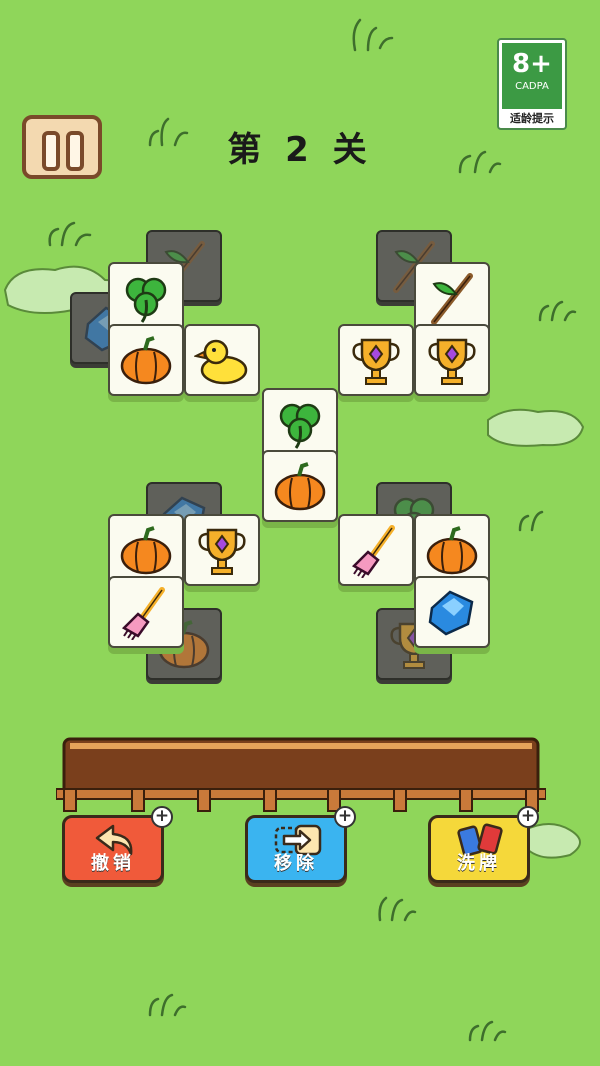 The image size is (600, 1066). What do you see at coordinates (300, 150) in the screenshot?
I see `level-title: 第 2 关` at bounding box center [300, 150].